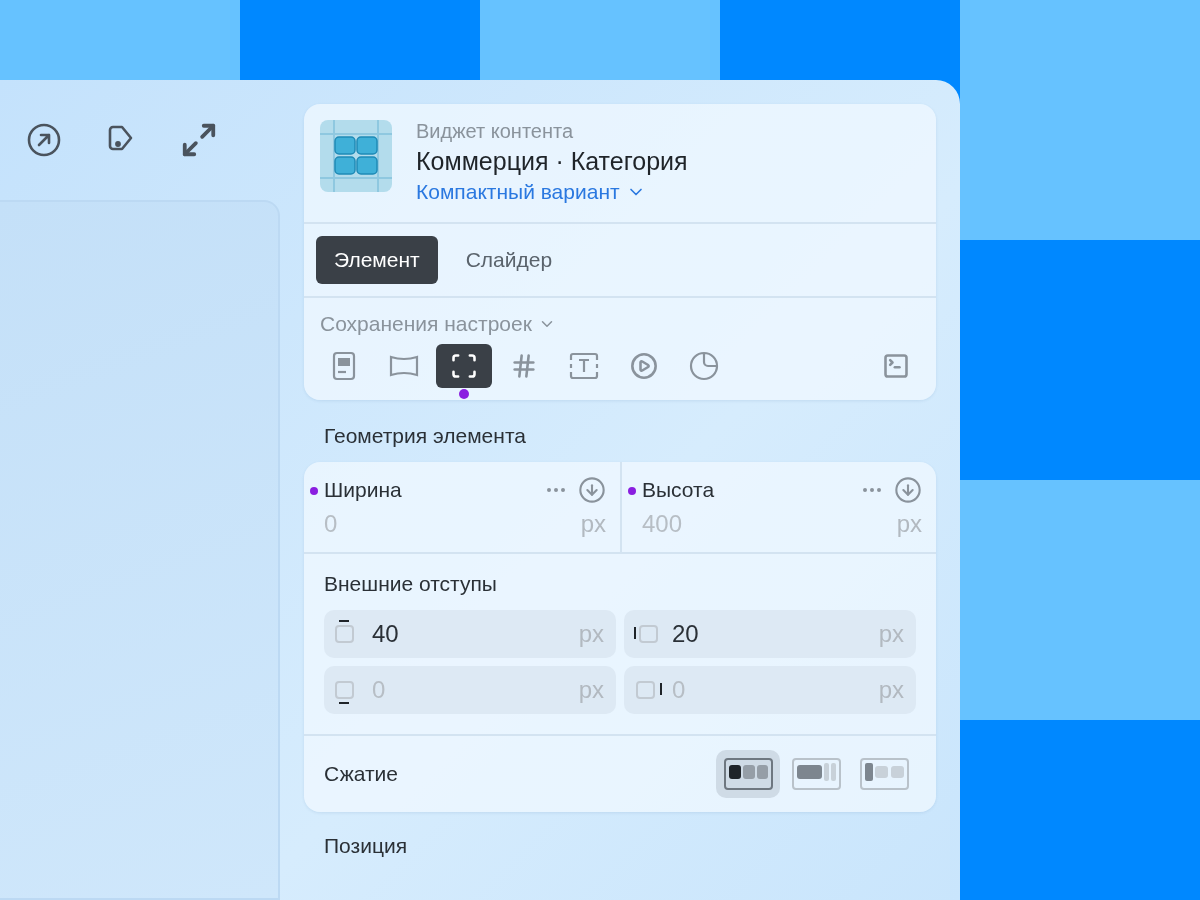 This screenshot has width=1200, height=900. What do you see at coordinates (44, 140) in the screenshot?
I see `arrow-circle-icon` at bounding box center [44, 140].